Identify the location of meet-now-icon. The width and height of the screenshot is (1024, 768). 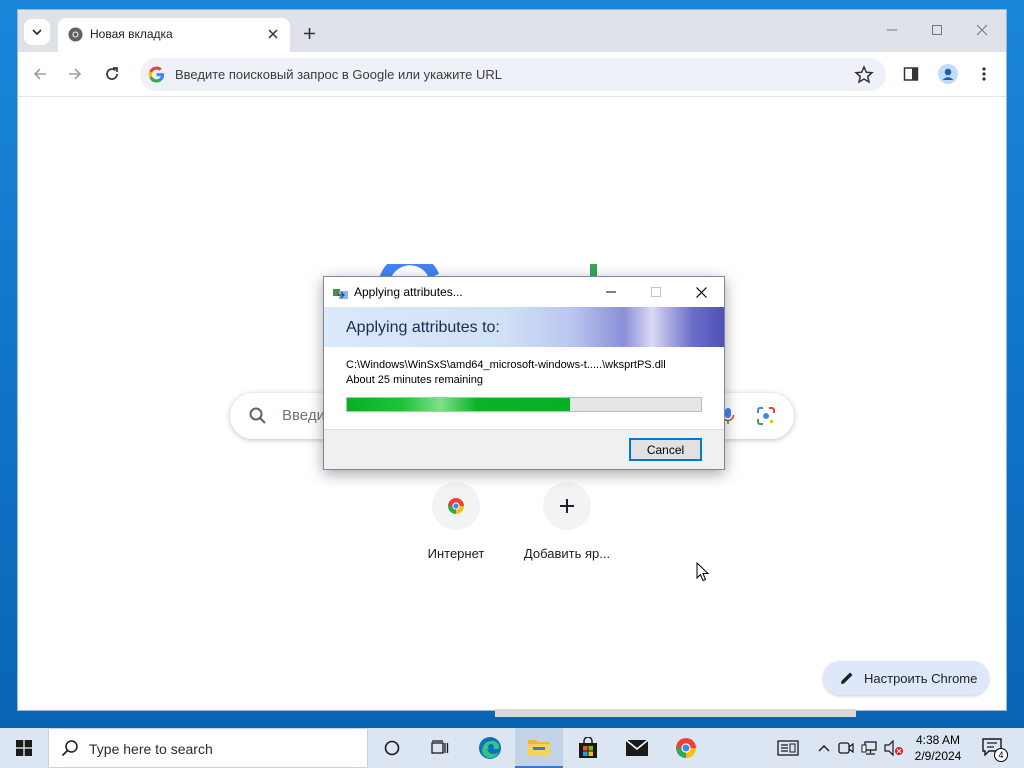
(846, 748).